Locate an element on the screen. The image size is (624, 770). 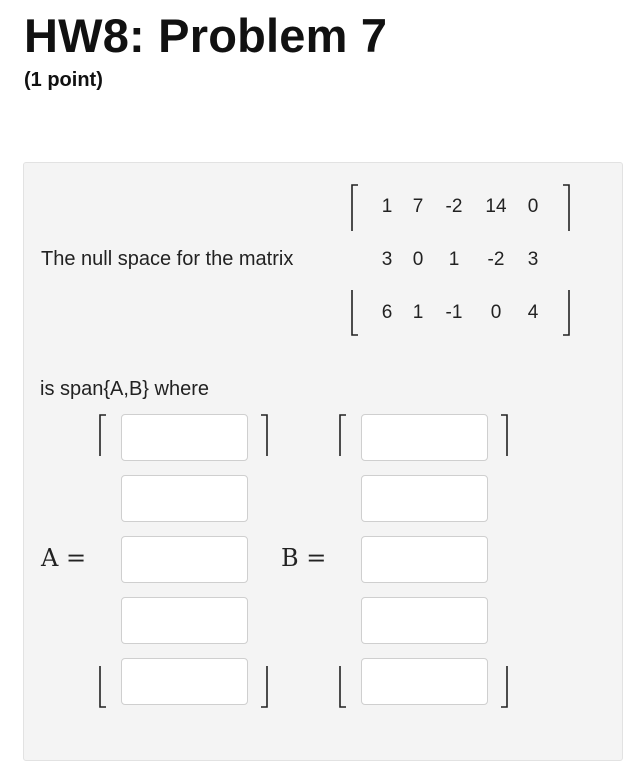
matrix-cell: 7 is located at coordinates (418, 206).